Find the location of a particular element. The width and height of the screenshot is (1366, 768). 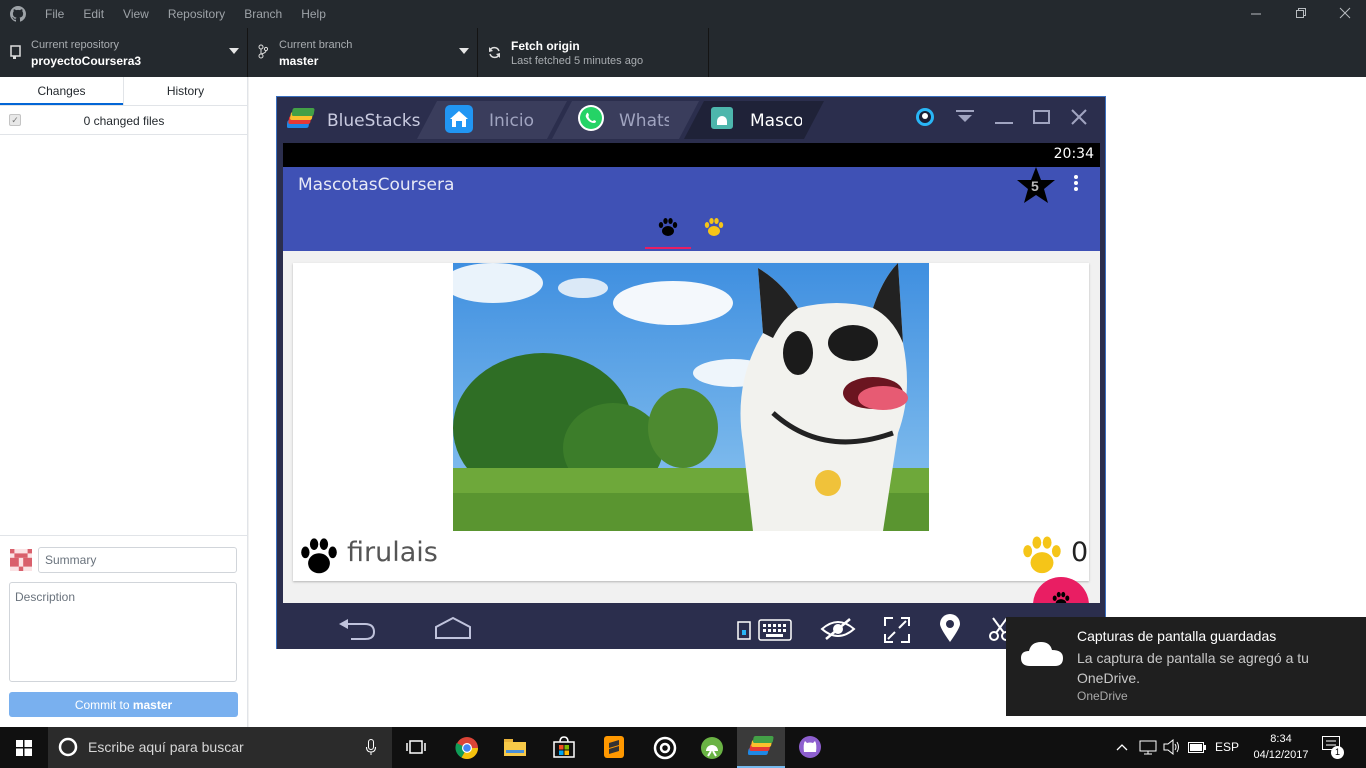

toast-title: Capturas de pantalla guardadas is located at coordinates (1177, 636).